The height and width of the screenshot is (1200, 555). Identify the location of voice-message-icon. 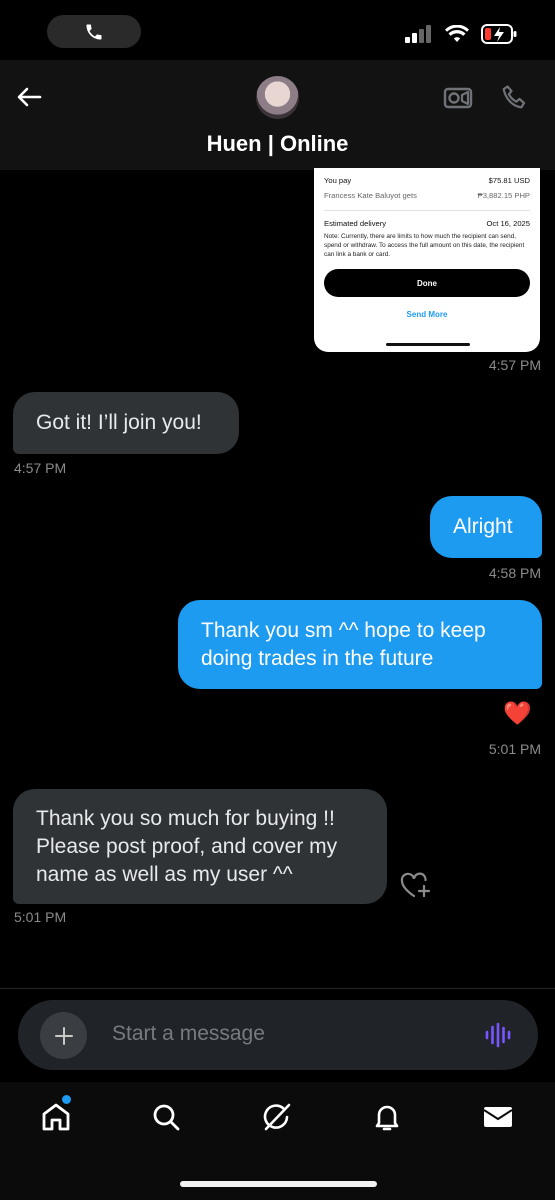
(498, 1035).